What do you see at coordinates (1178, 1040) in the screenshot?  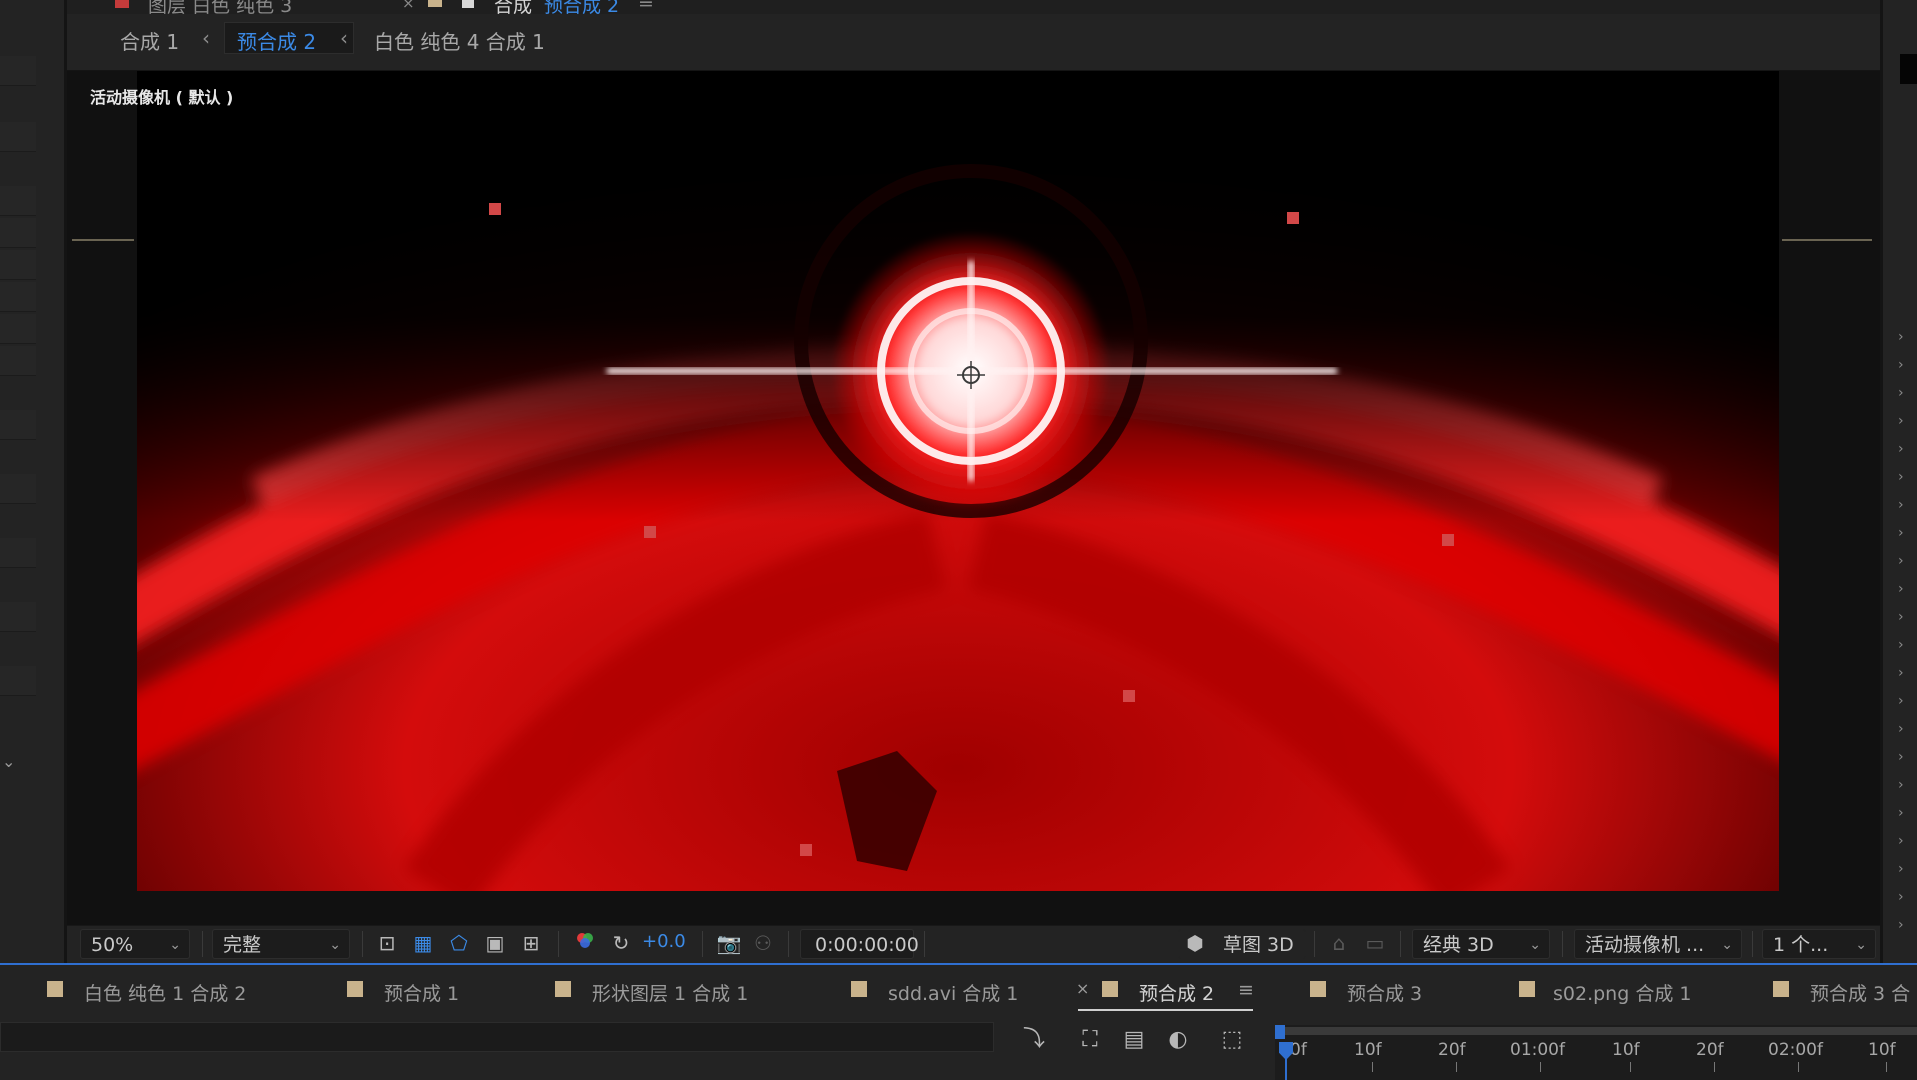 I see `motion-blur-icon: ◐` at bounding box center [1178, 1040].